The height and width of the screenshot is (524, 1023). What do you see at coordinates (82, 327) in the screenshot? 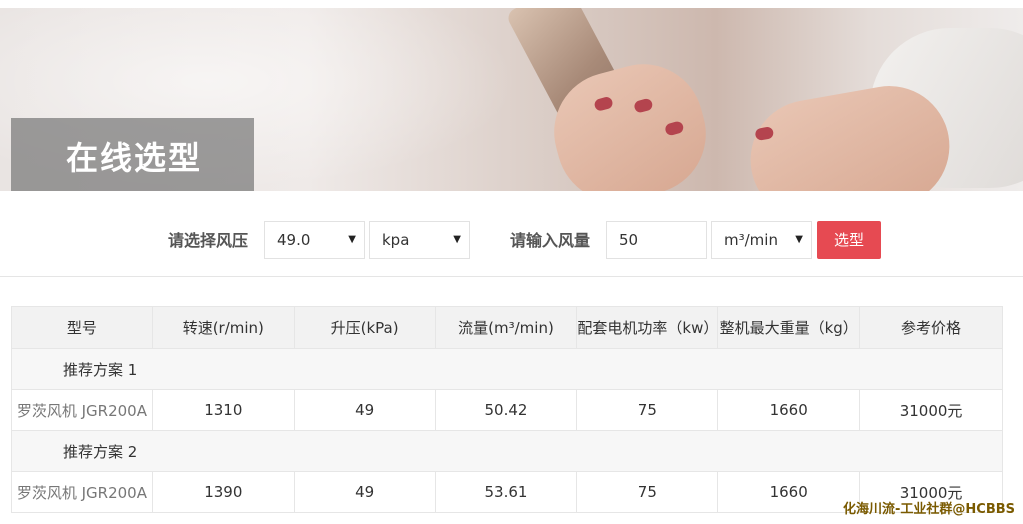
I see `header-model: 型号` at bounding box center [82, 327].